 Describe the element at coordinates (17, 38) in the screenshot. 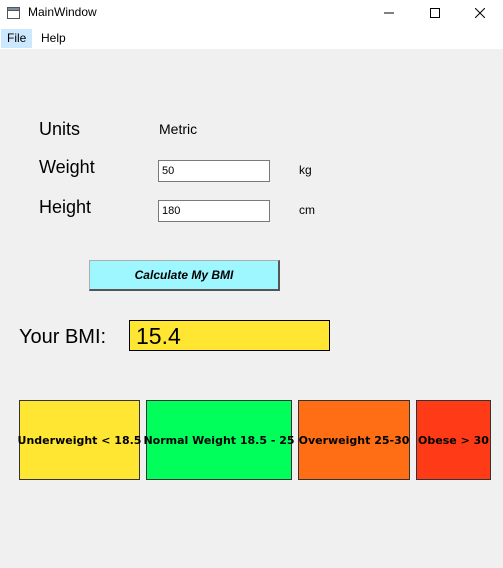

I see `menu-file: File` at that location.